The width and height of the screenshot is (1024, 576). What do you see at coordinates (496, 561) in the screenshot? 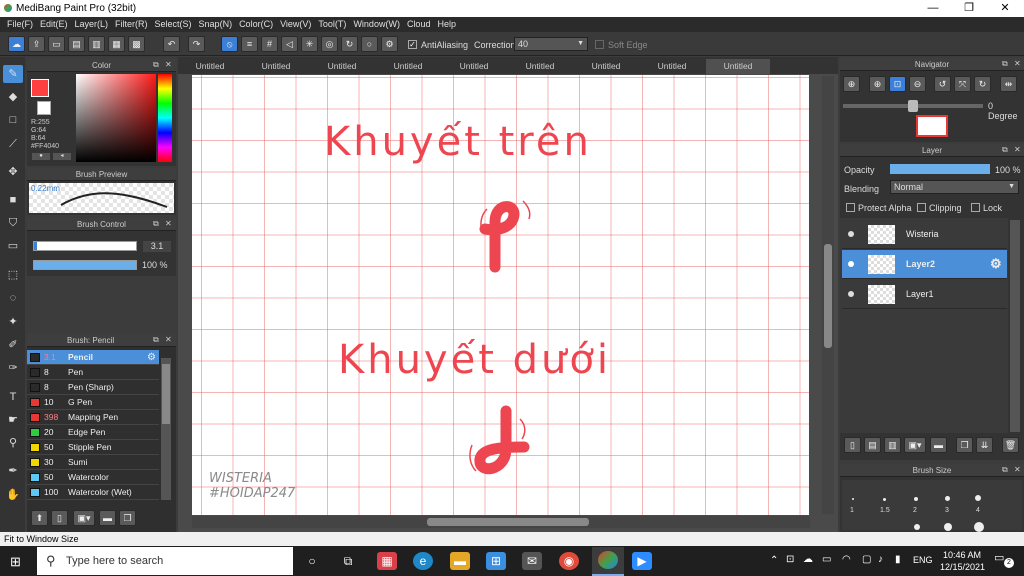
I see `store-icon: ⊞` at bounding box center [496, 561].